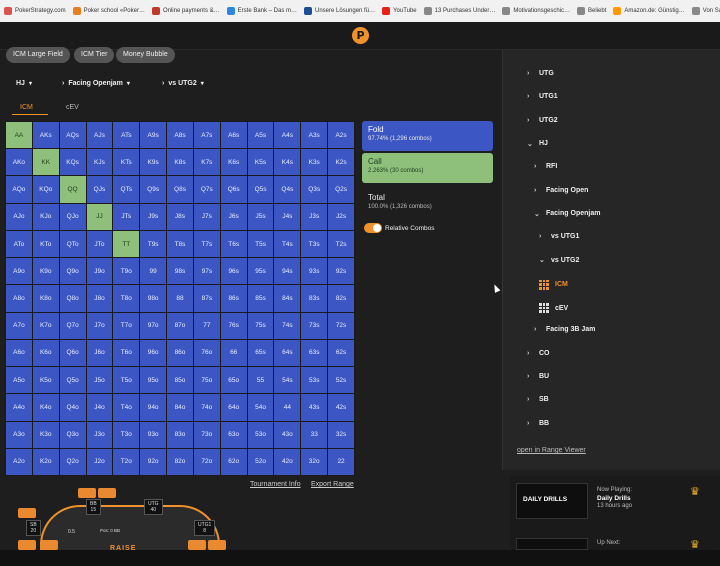 The width and height of the screenshot is (720, 566). Describe the element at coordinates (99, 325) in the screenshot. I see `range-cell: J7o` at that location.